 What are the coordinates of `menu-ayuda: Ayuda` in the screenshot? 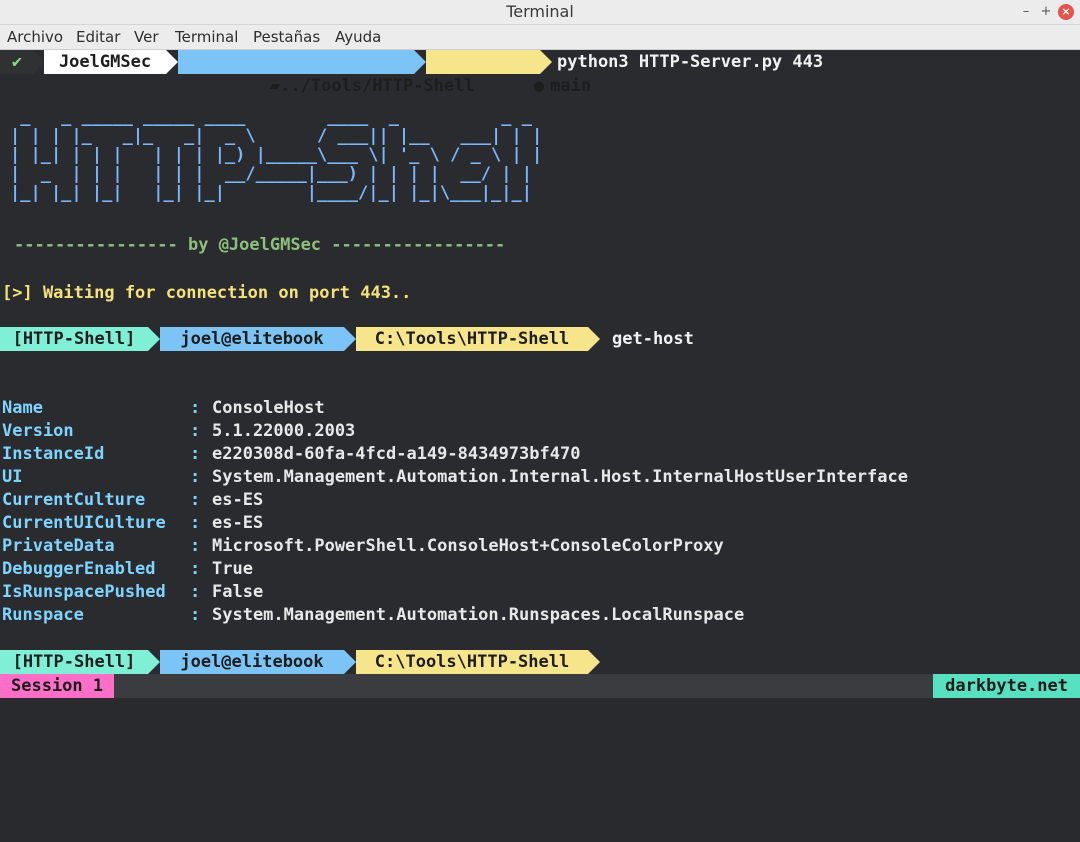 It's located at (358, 37).